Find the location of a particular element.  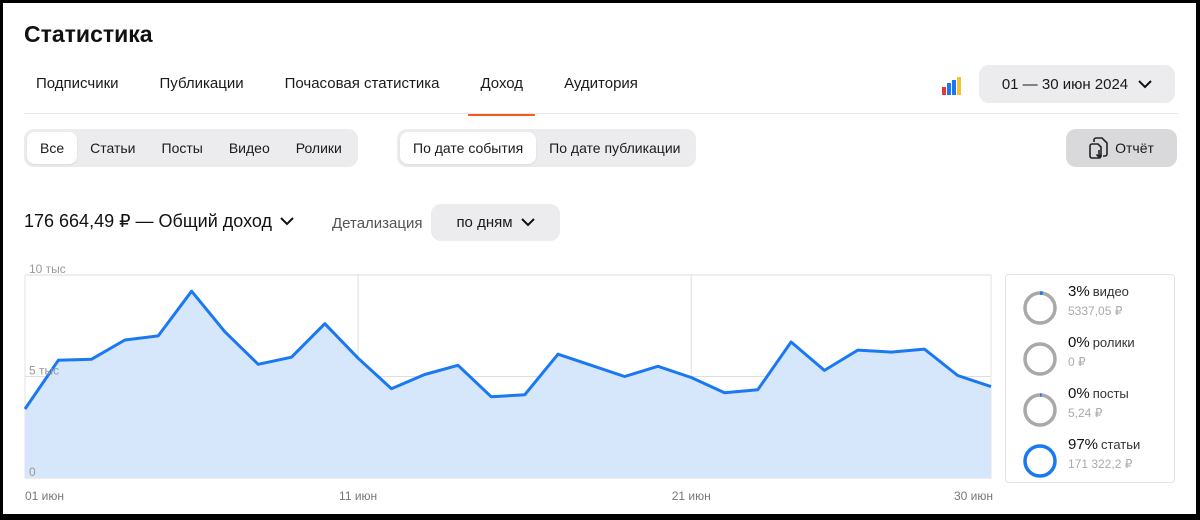

legend-label: видео is located at coordinates (1110, 291).